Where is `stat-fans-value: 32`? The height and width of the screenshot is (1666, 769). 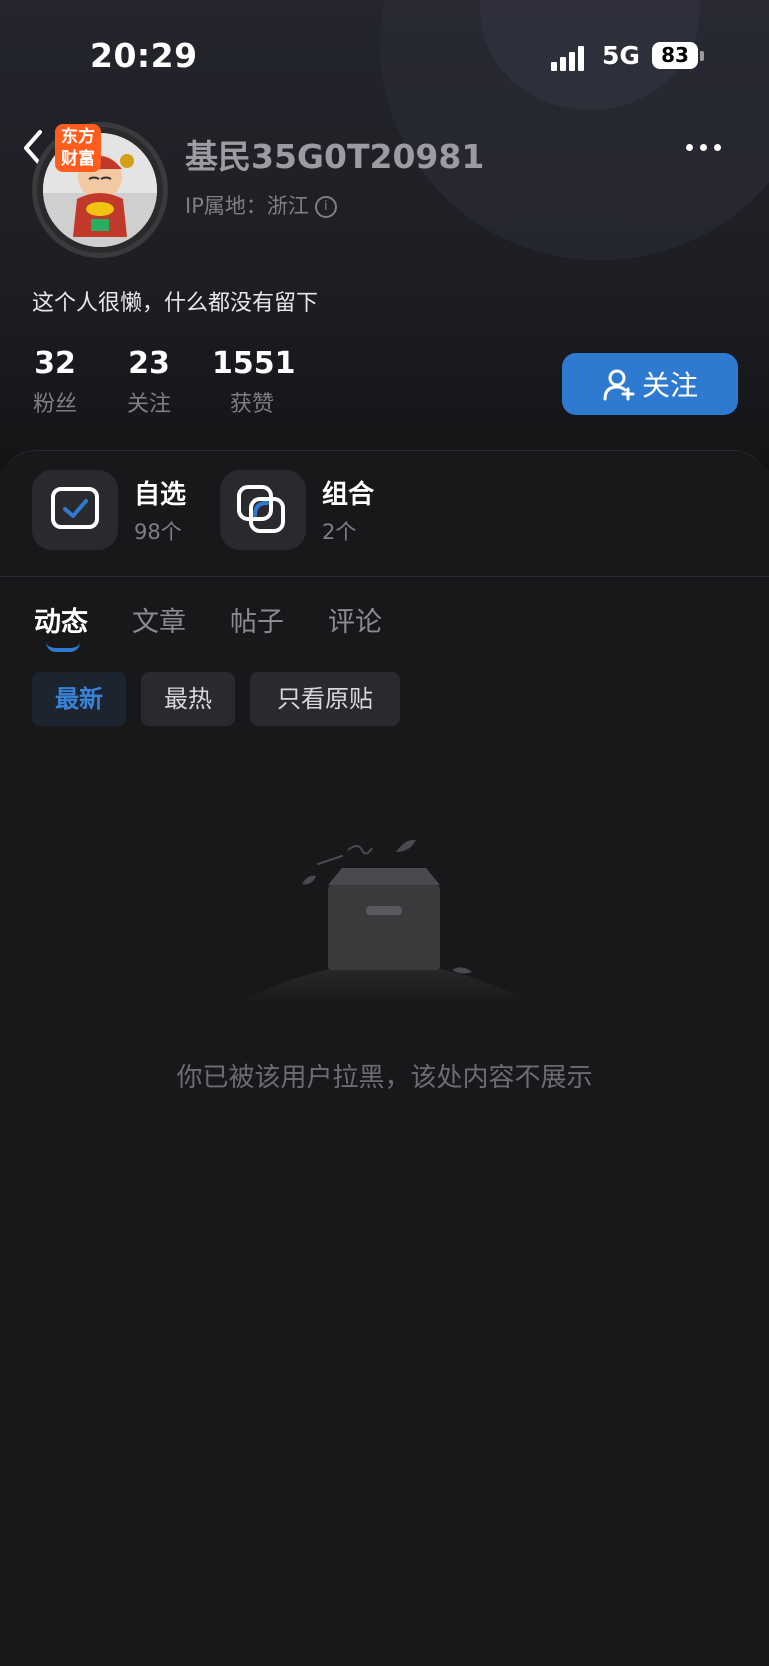
stat-fans-value: 32 is located at coordinates (55, 363).